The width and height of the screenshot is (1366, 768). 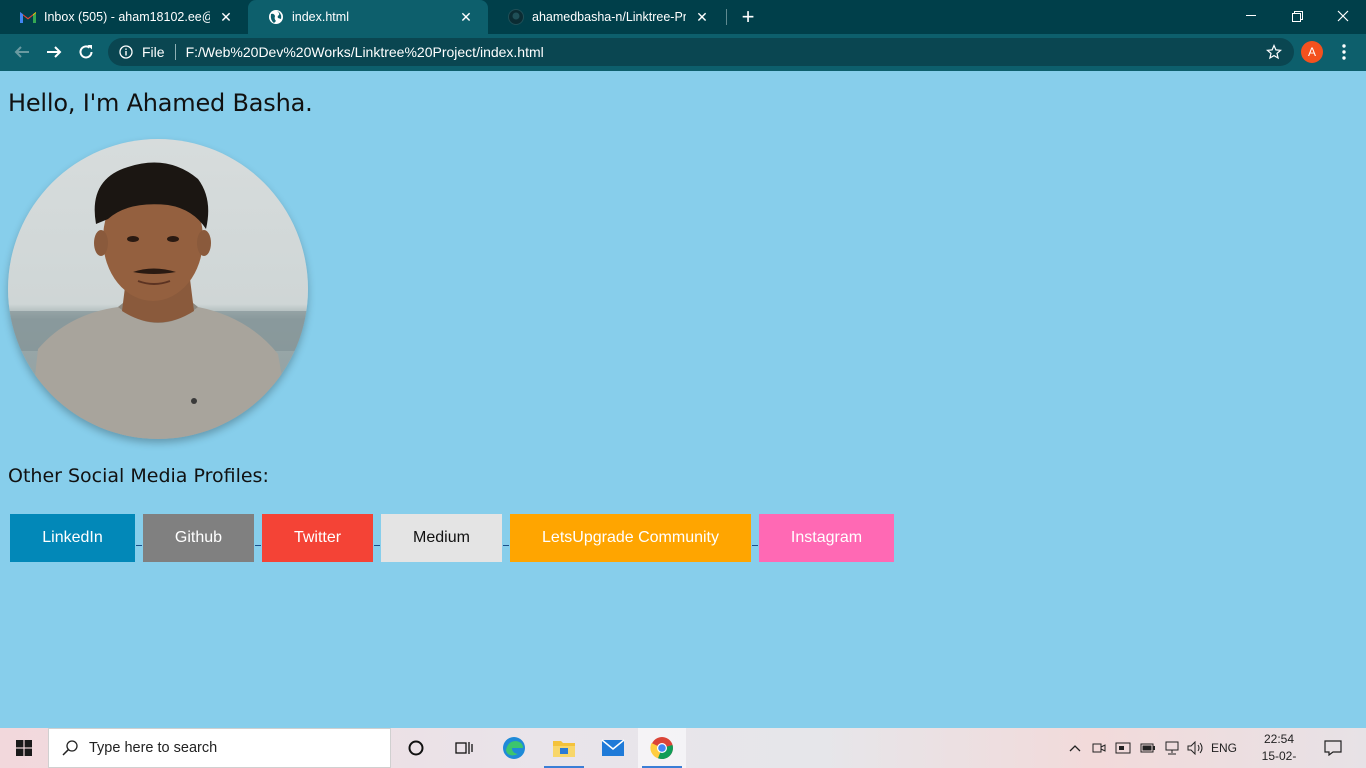 What do you see at coordinates (22, 52) in the screenshot?
I see `back-arrow-icon` at bounding box center [22, 52].